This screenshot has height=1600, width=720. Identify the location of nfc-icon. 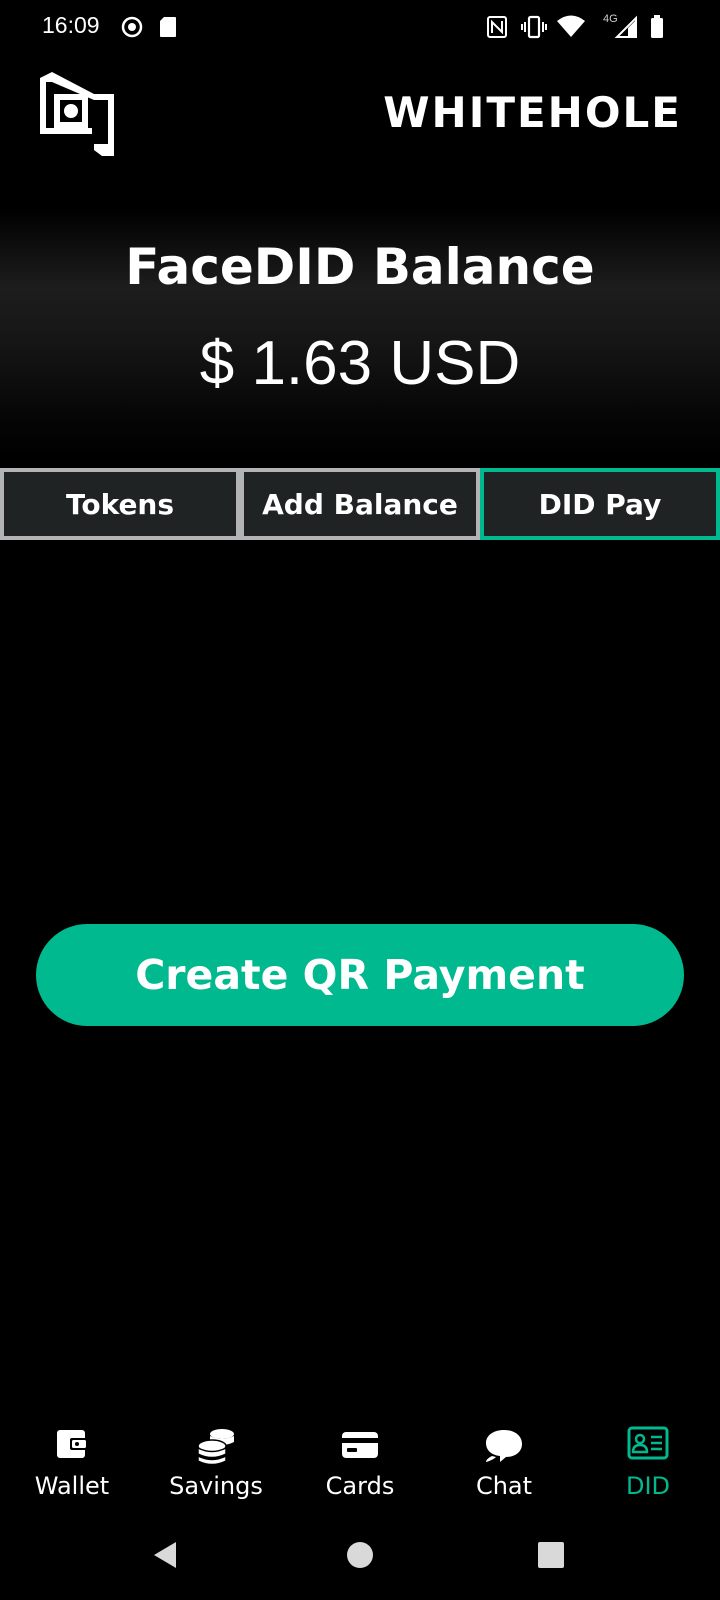
(497, 27).